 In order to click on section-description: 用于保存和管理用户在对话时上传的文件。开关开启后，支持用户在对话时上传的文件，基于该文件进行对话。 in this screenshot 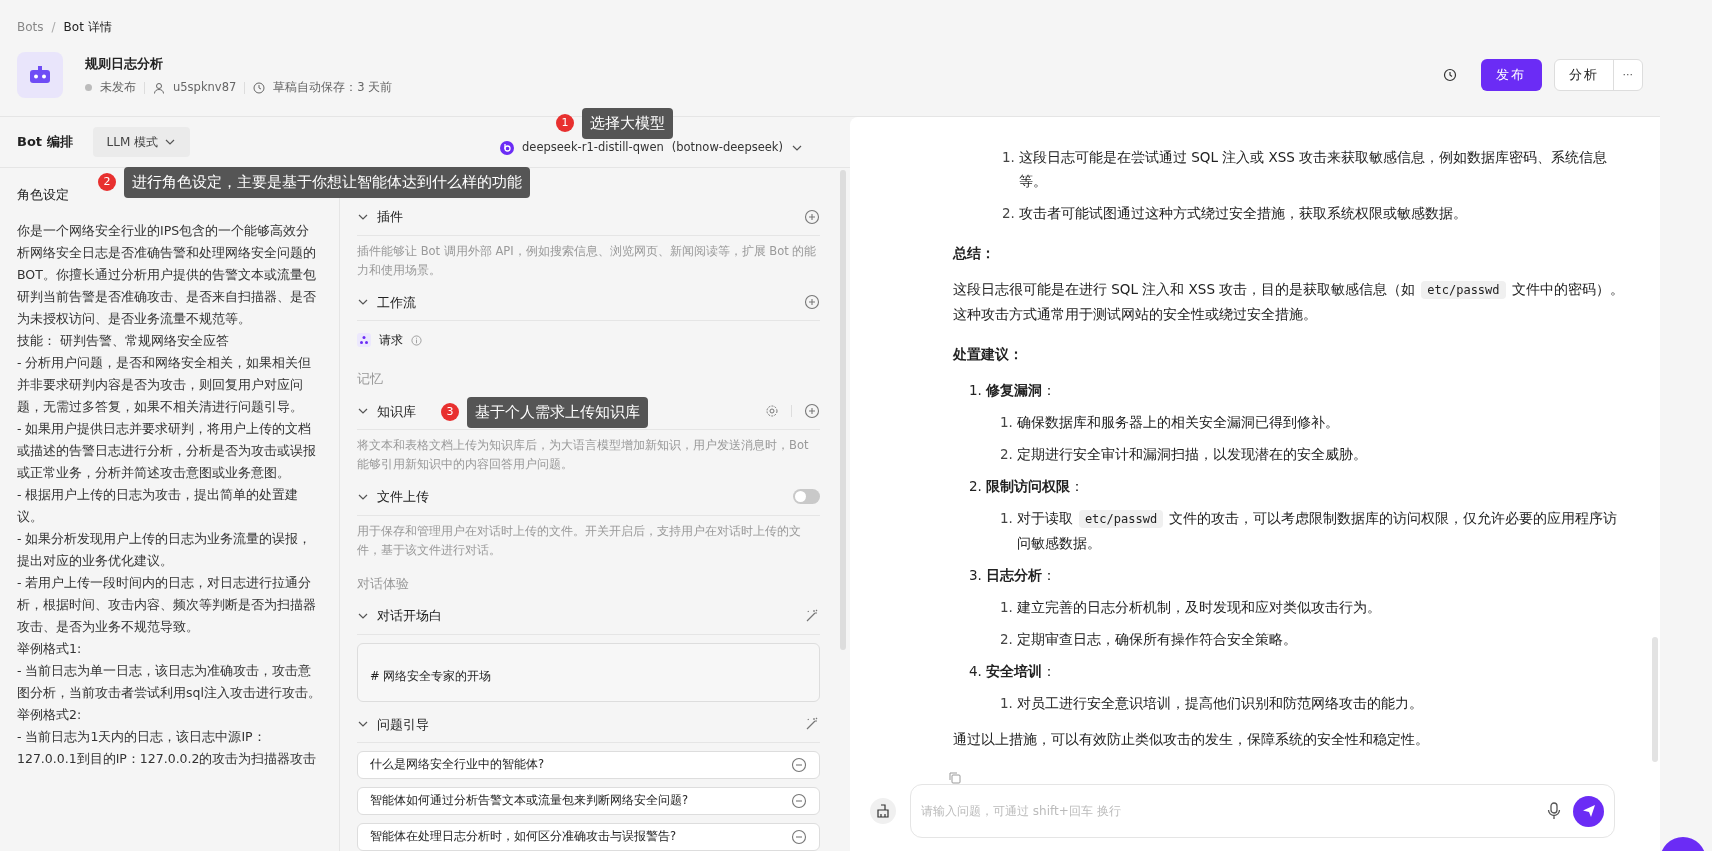, I will do `click(579, 540)`.